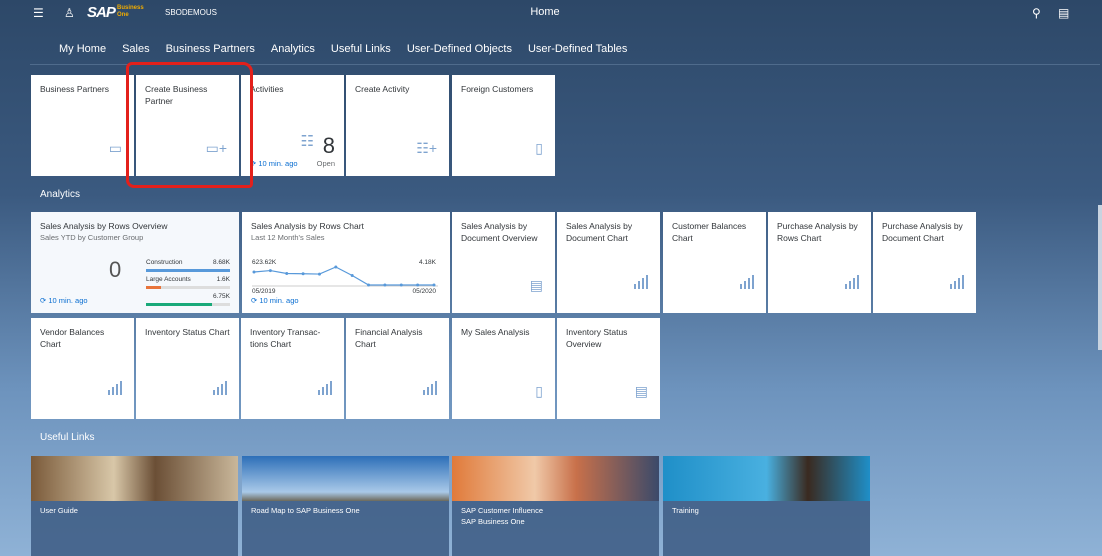 The height and width of the screenshot is (556, 1102). Describe the element at coordinates (292, 368) in the screenshot. I see `tile-inventory-transac-tions-chart: Inventory Transac-tions Chart` at that location.